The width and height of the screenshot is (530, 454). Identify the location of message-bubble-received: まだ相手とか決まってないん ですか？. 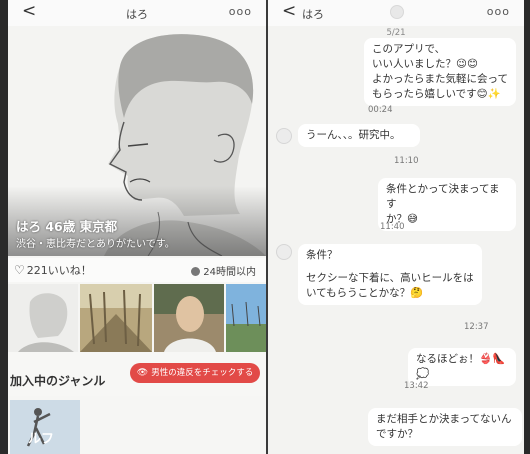
(445, 427).